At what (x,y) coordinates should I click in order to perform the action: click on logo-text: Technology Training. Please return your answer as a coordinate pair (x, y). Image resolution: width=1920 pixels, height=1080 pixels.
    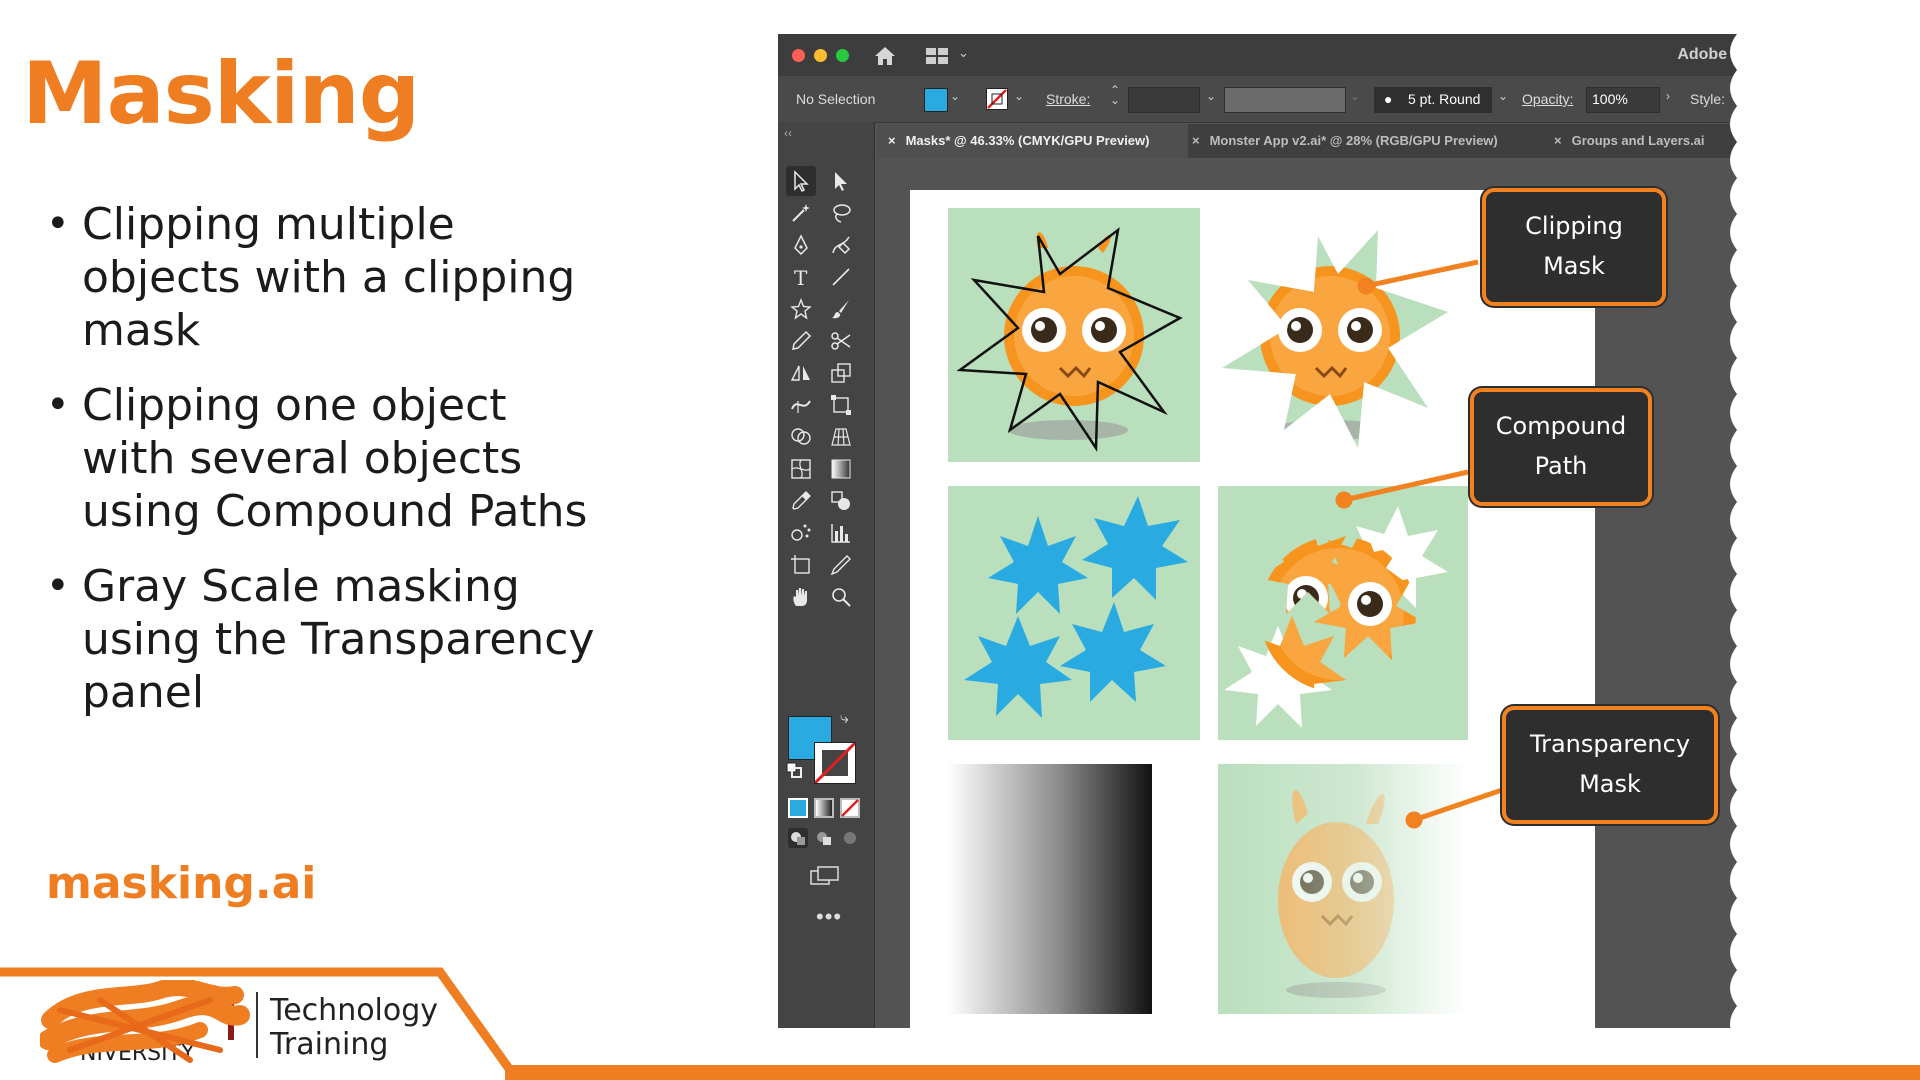
    Looking at the image, I should click on (354, 1028).